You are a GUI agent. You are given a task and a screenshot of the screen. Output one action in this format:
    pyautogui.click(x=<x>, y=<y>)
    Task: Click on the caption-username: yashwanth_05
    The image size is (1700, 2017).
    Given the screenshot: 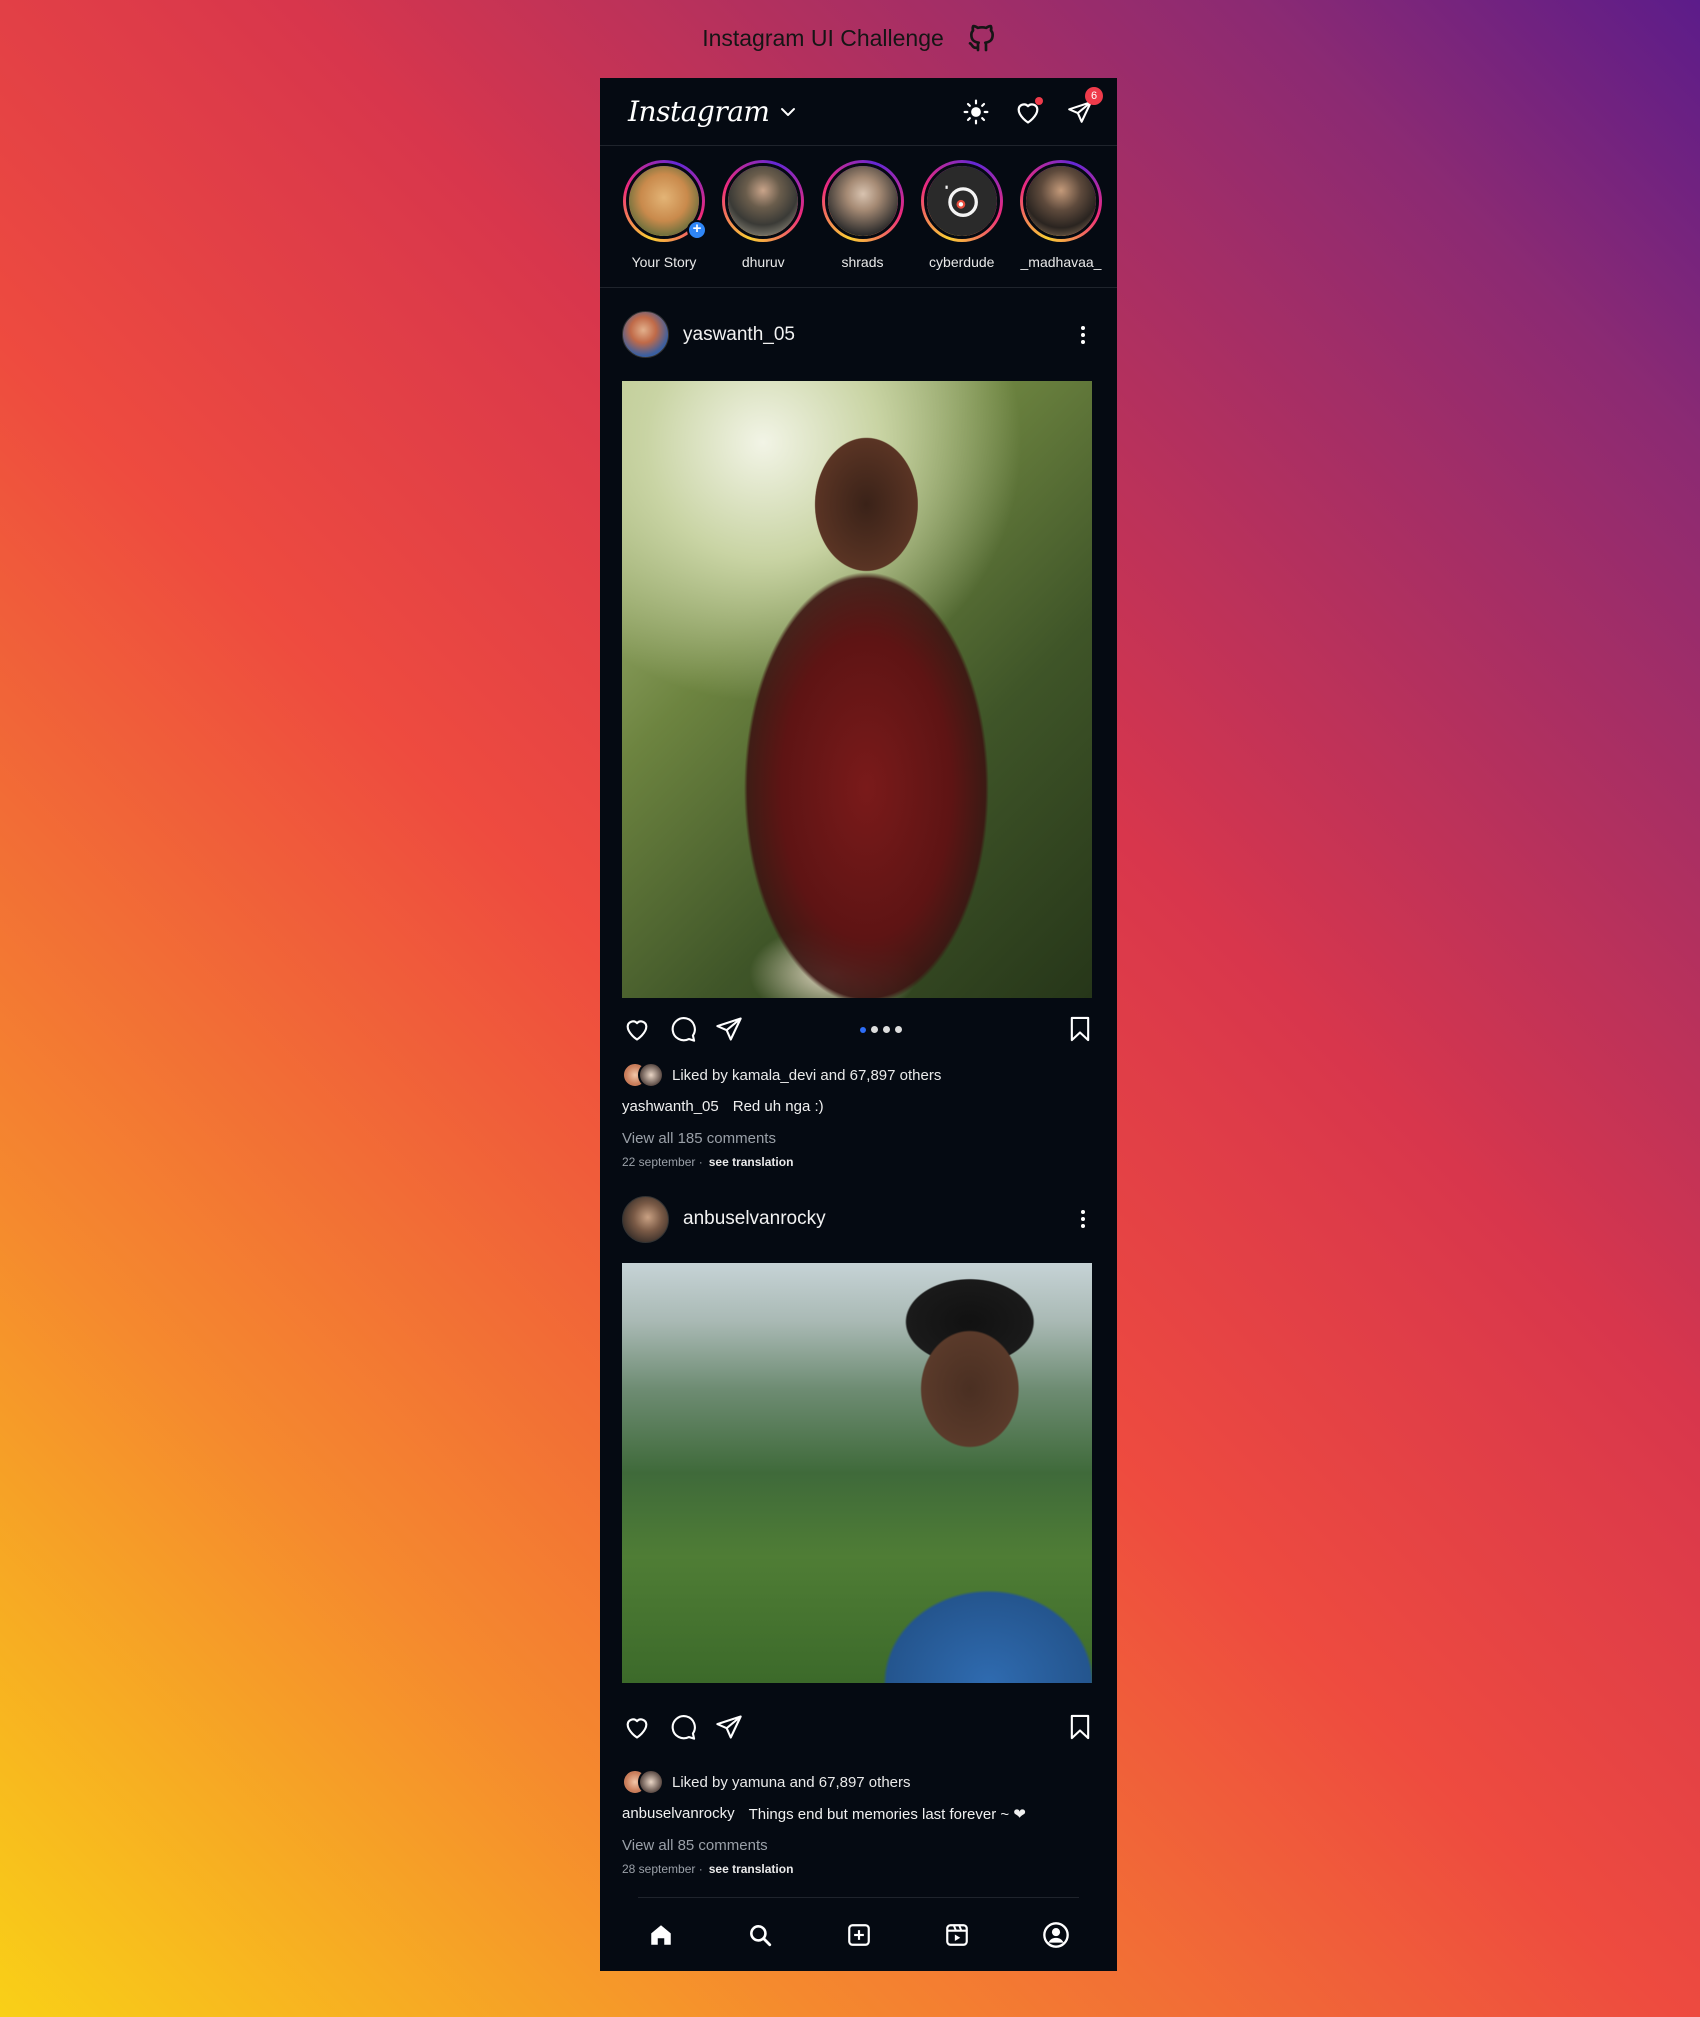 What is the action you would take?
    pyautogui.click(x=670, y=1110)
    